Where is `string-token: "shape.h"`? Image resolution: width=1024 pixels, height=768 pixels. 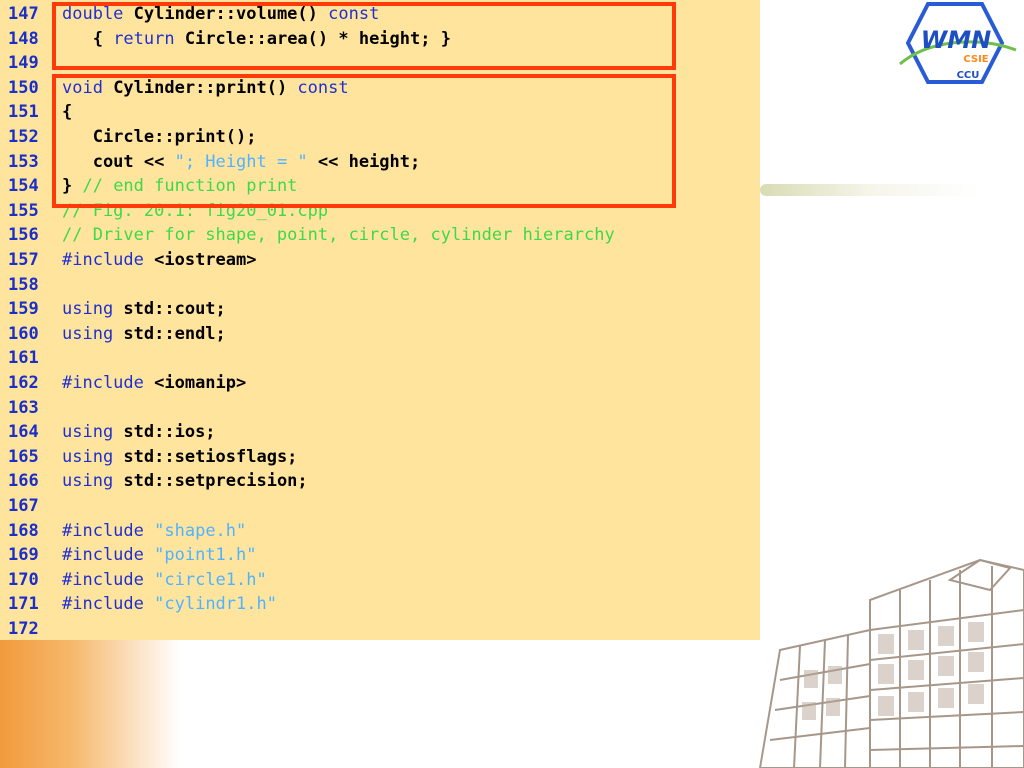
string-token: "shape.h" is located at coordinates (200, 530).